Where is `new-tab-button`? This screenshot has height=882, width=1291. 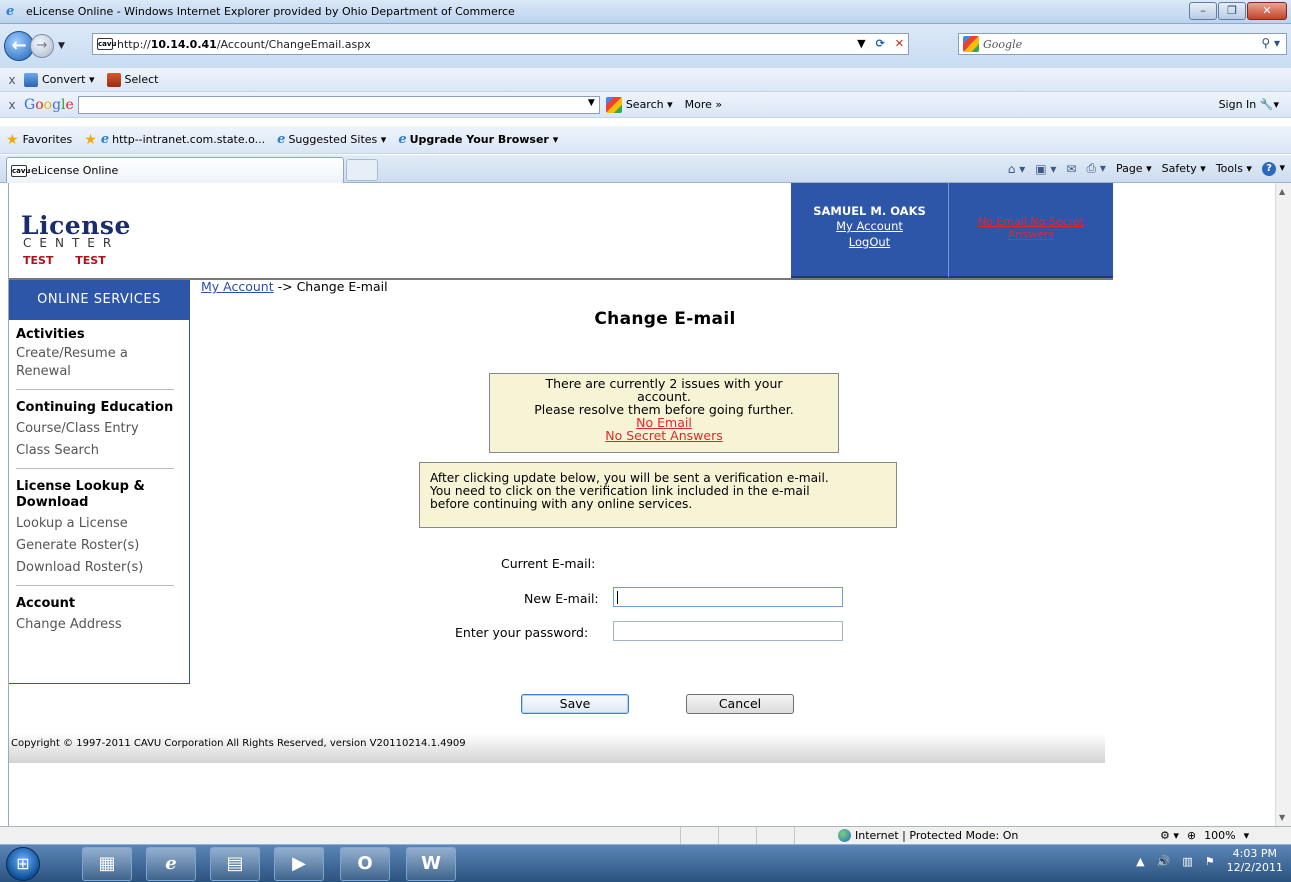
new-tab-button is located at coordinates (362, 170).